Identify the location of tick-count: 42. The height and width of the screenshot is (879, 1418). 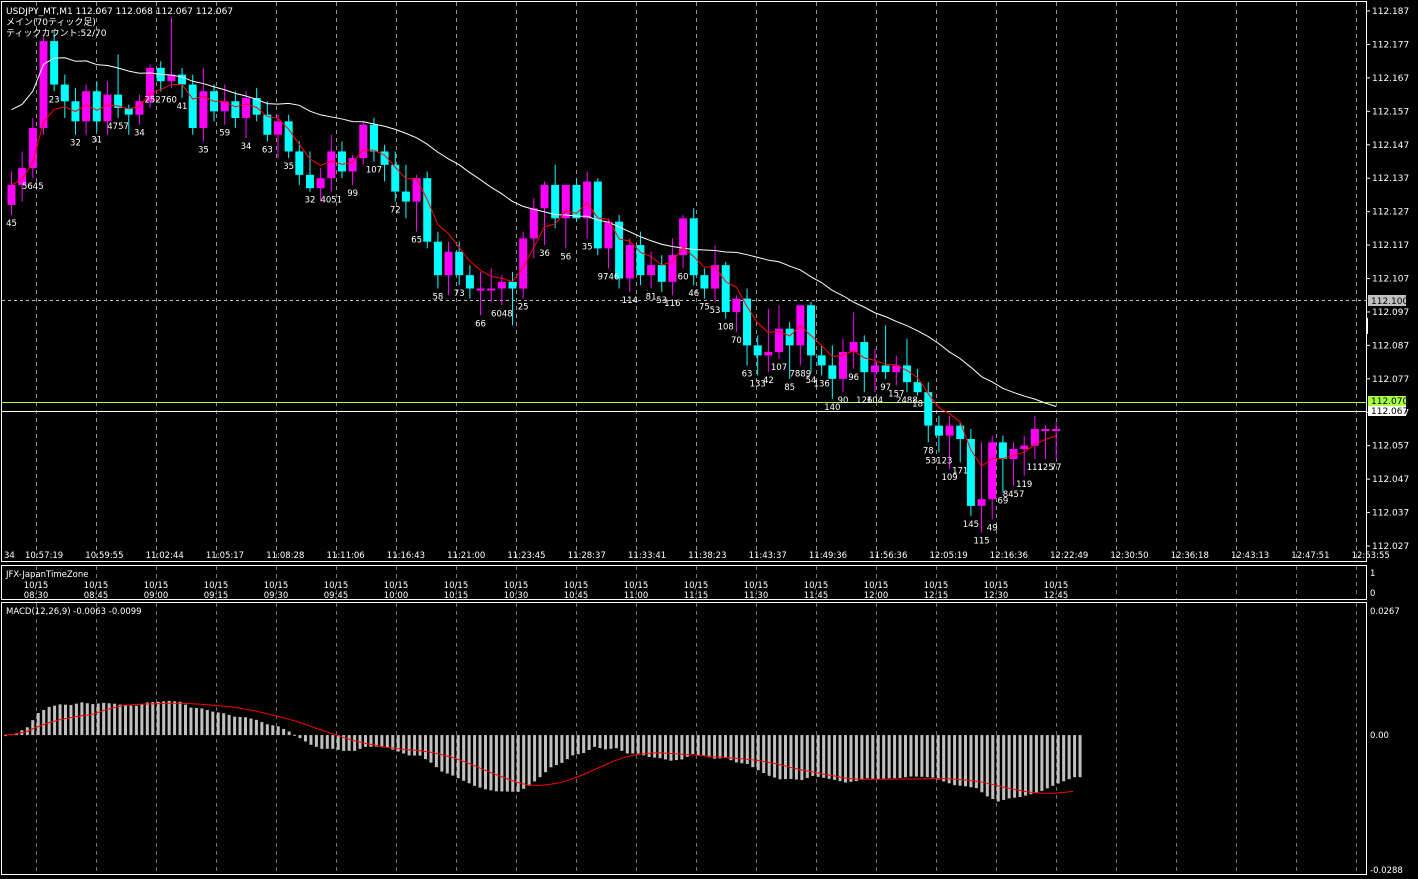
(768, 381).